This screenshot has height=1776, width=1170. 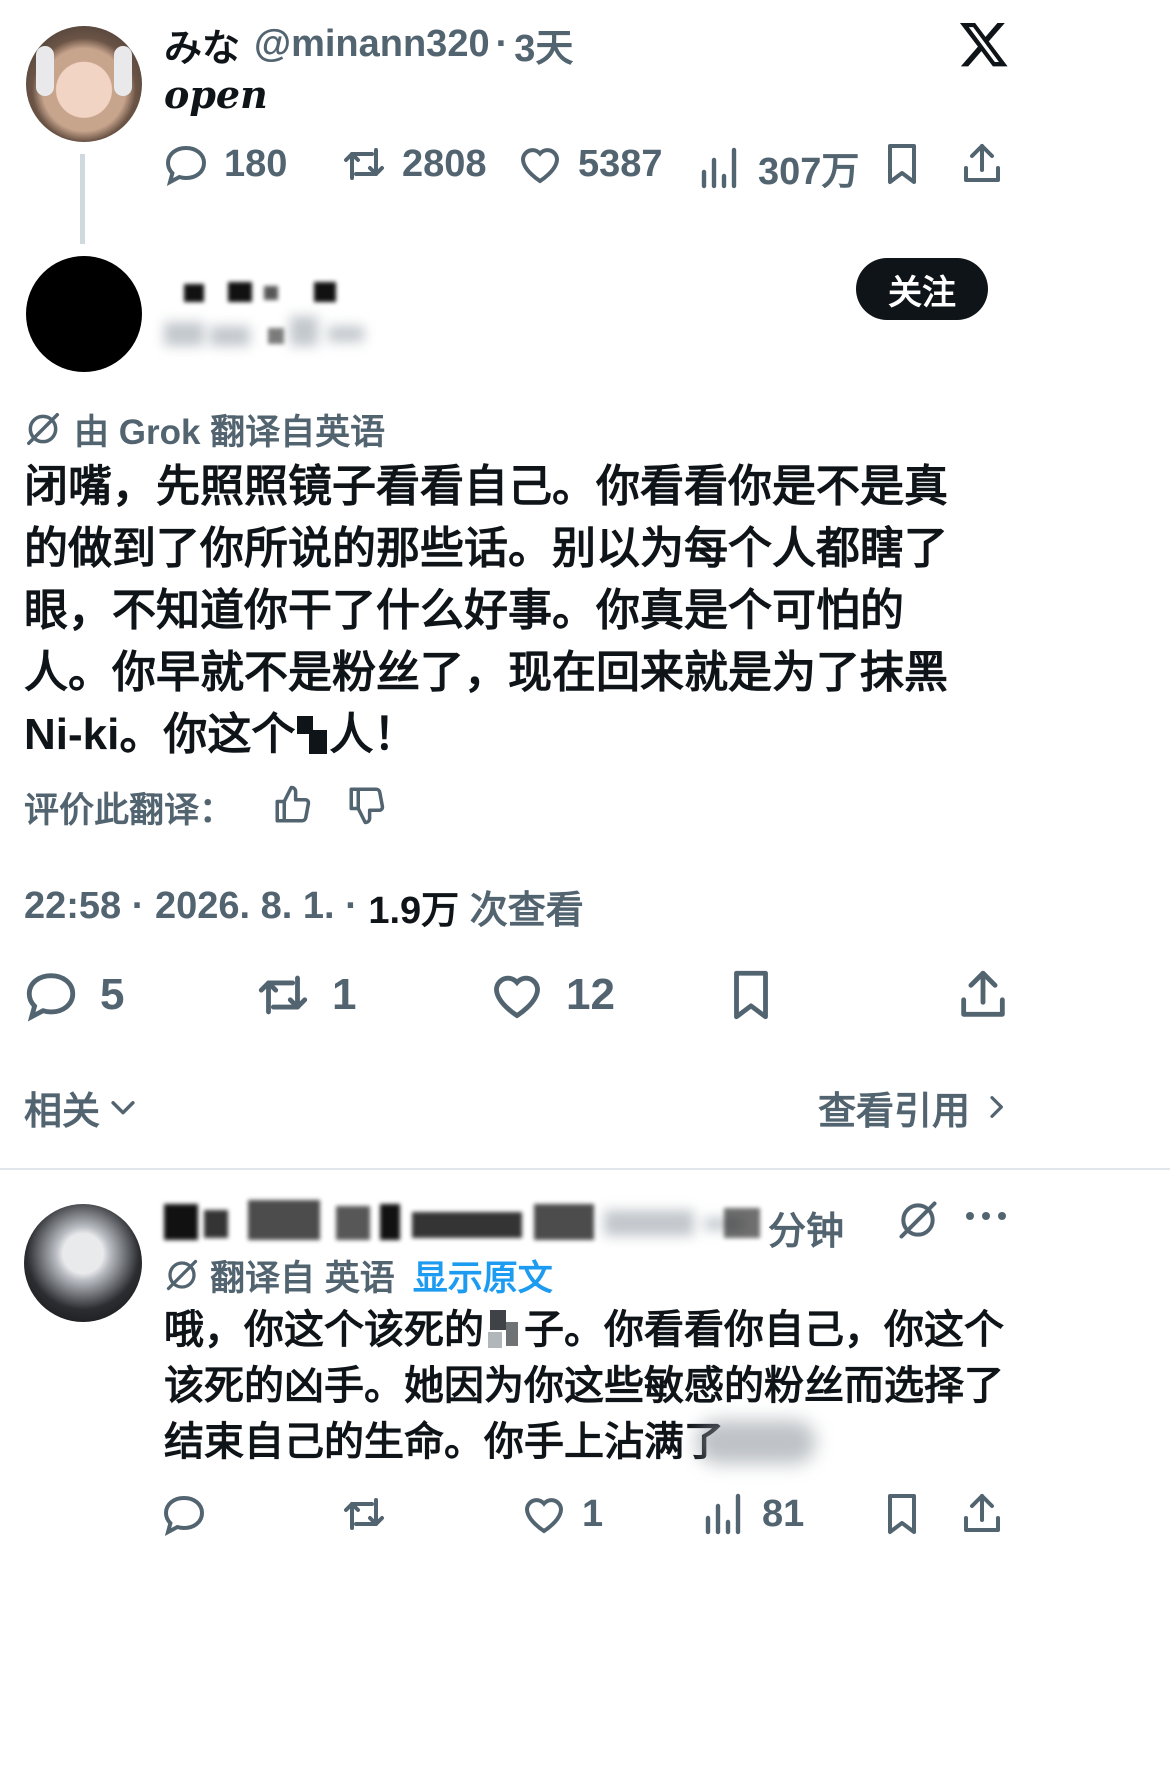 What do you see at coordinates (83, 1263) in the screenshot?
I see `reply-author-avatar` at bounding box center [83, 1263].